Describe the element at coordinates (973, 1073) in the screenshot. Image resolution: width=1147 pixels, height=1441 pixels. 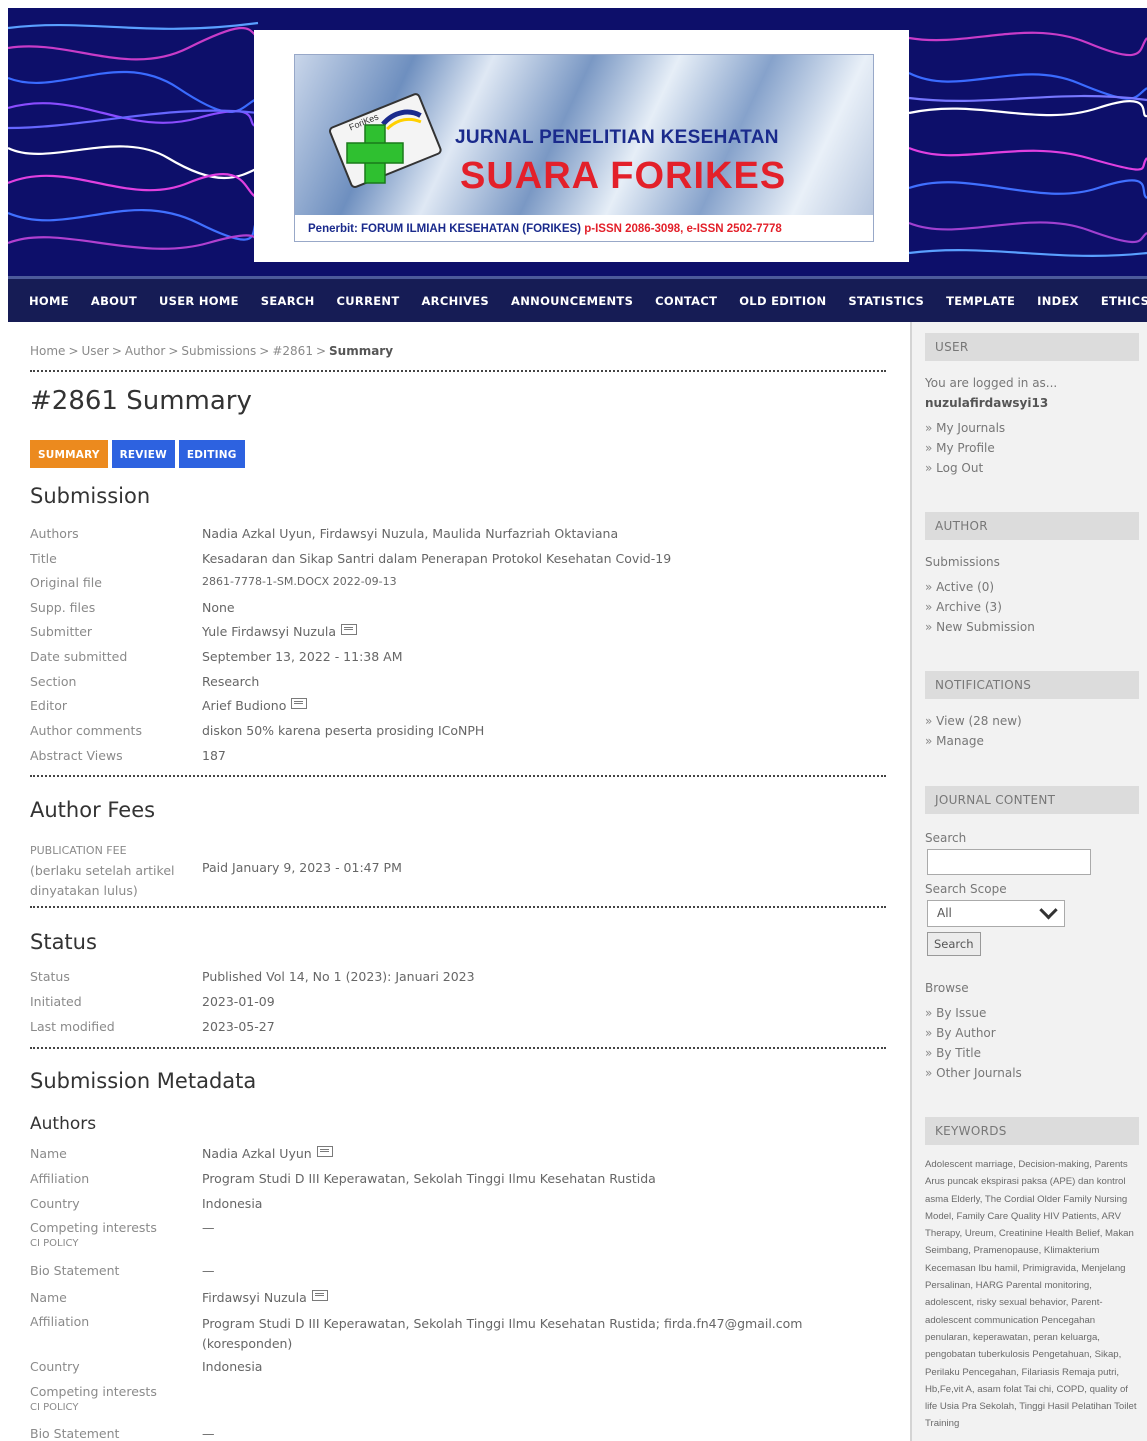
I see `sidebar-link-other-journals: Other Journals` at that location.